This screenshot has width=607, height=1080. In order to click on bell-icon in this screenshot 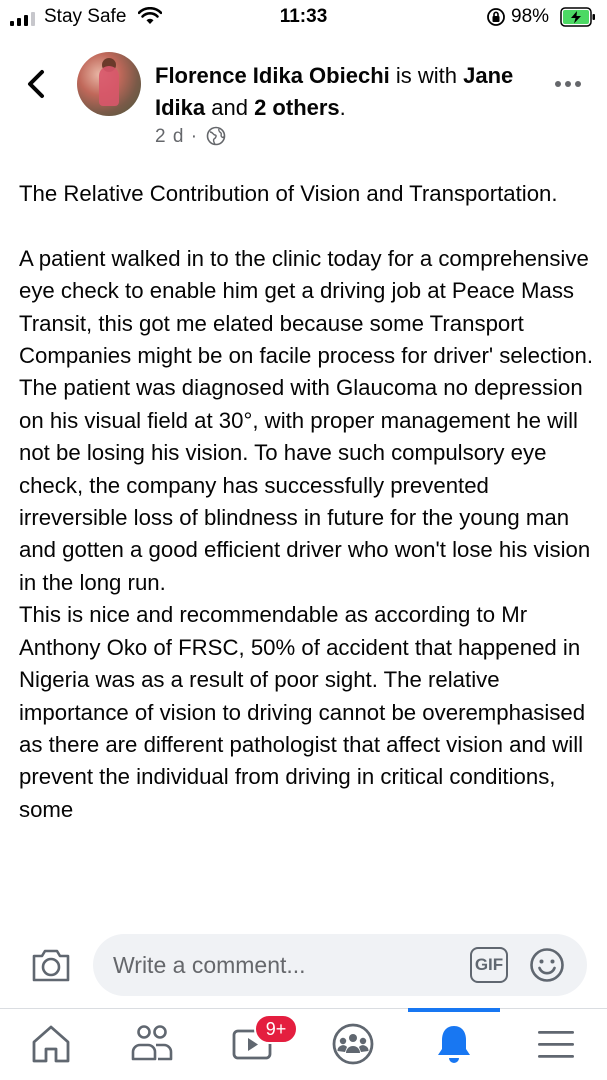, I will do `click(454, 1044)`.